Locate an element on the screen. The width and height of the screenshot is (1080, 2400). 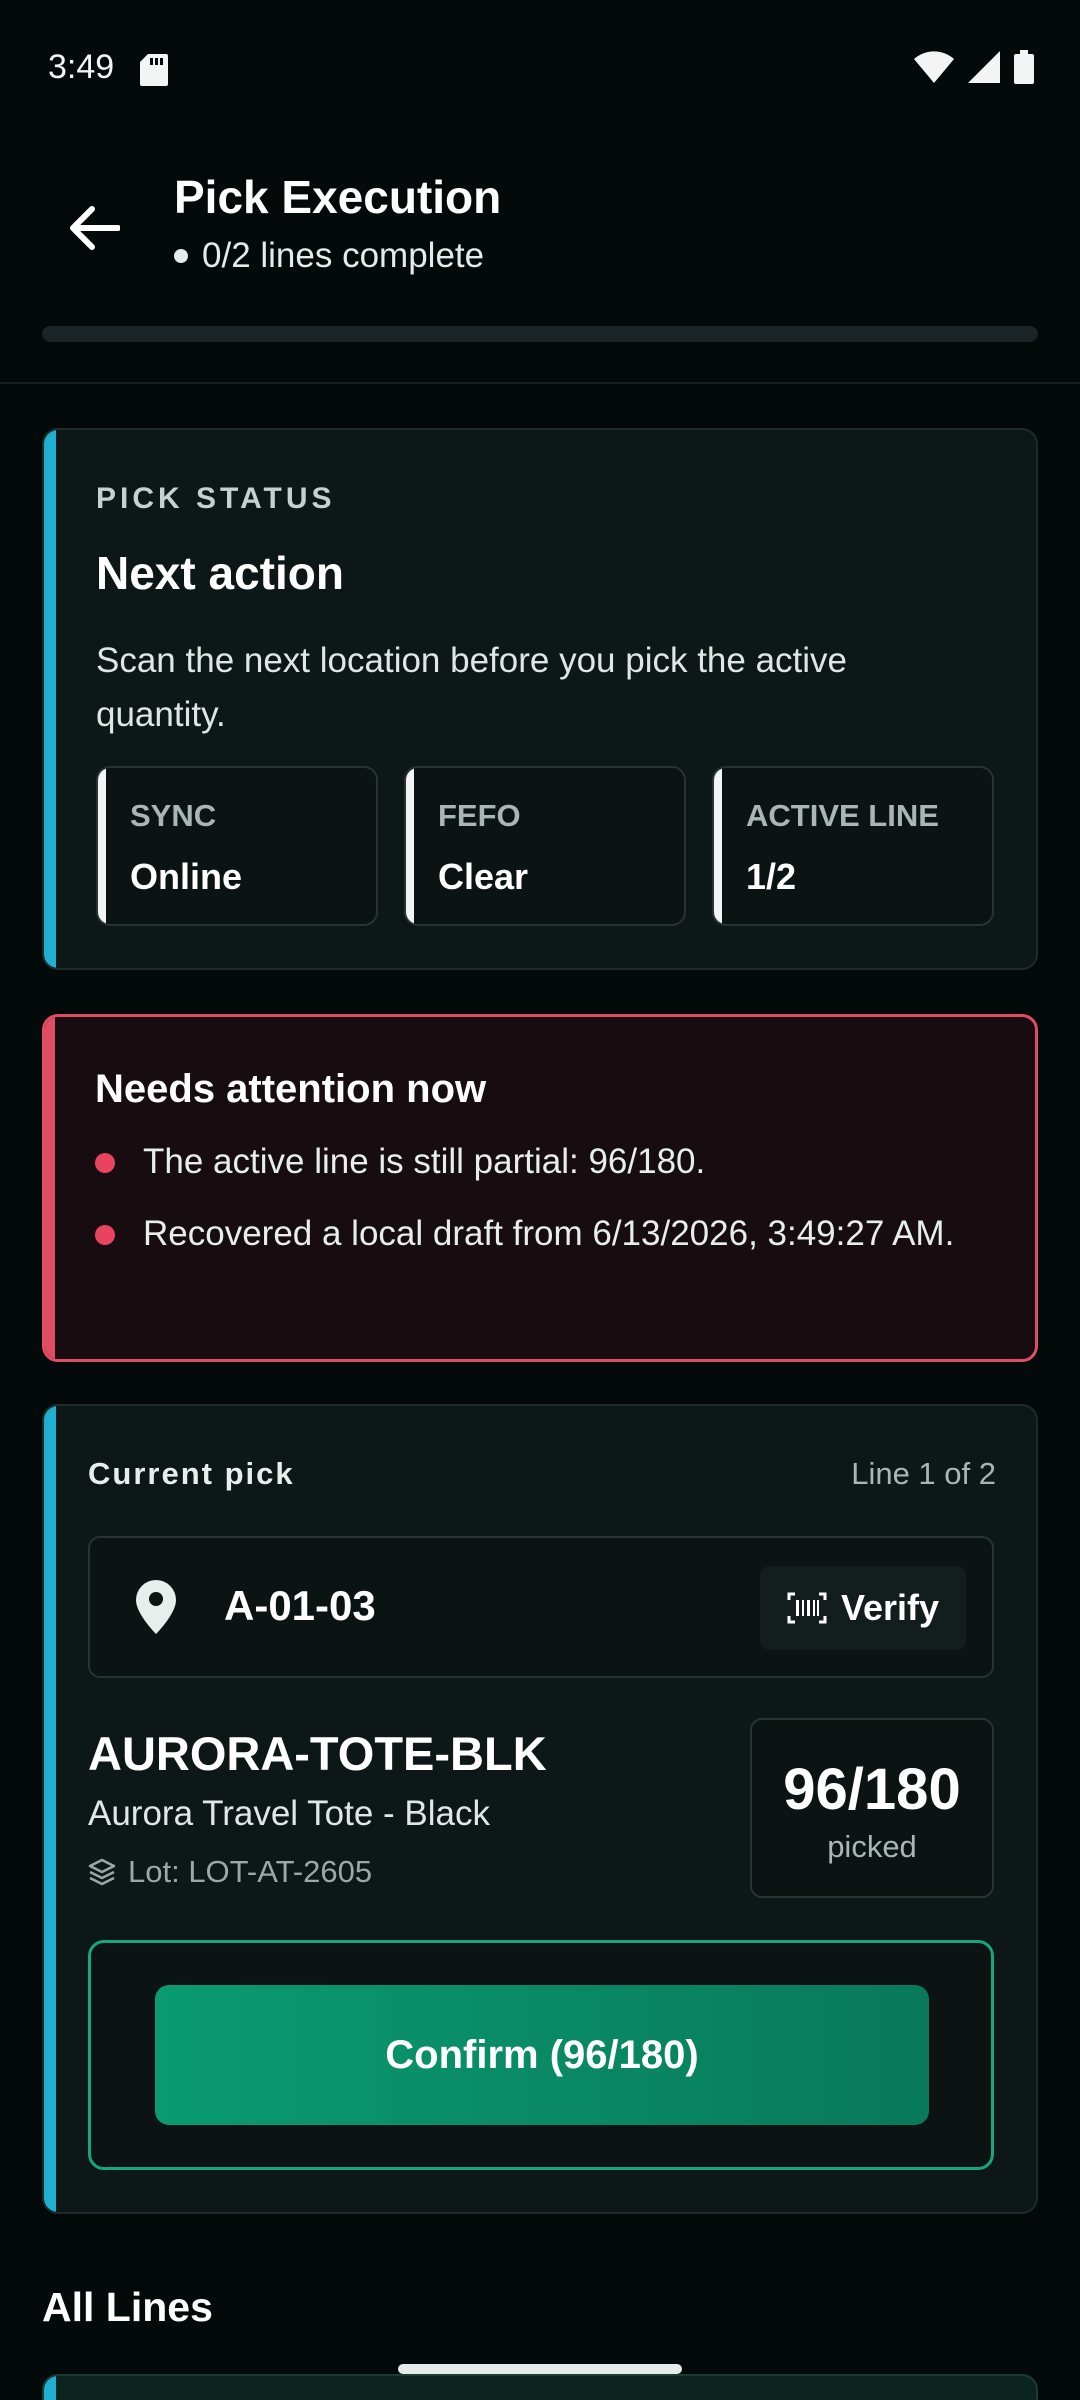
sku-code: AURORA-TOTE-BLK is located at coordinates (317, 1753).